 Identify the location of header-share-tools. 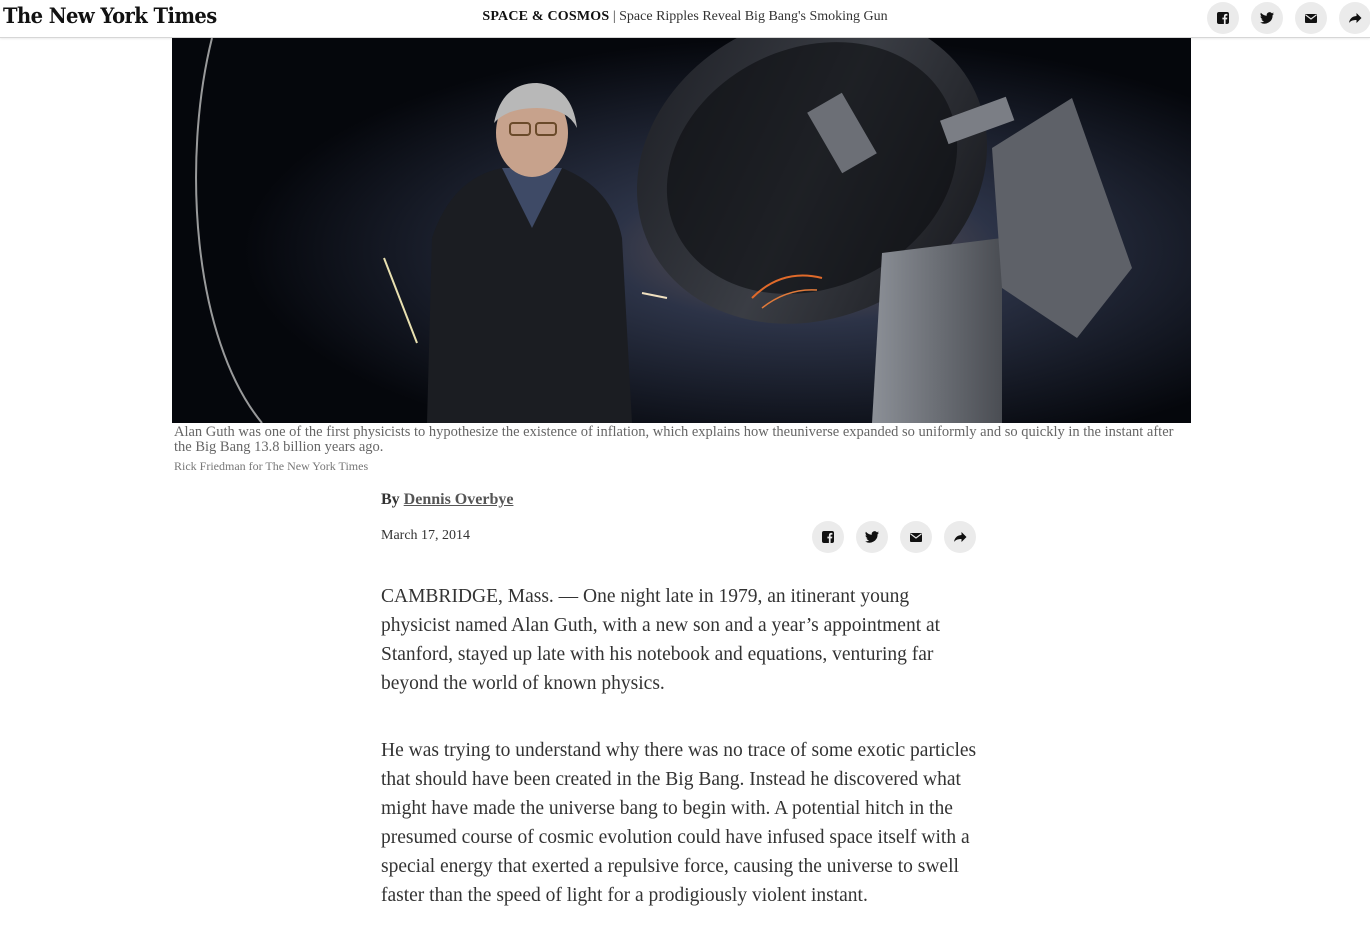
(1288, 18).